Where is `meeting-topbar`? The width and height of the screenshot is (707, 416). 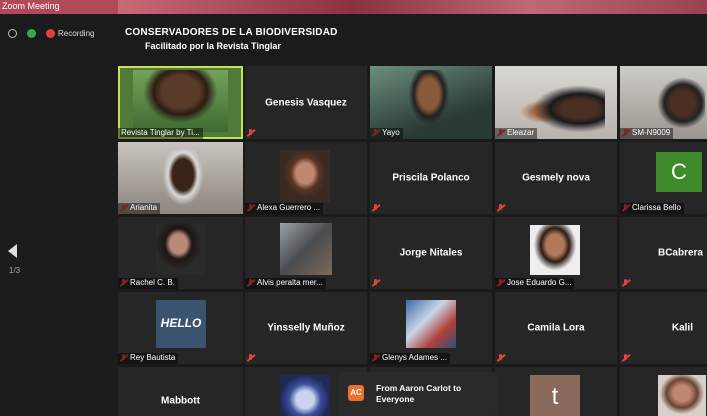
meeting-topbar is located at coordinates (353, 40).